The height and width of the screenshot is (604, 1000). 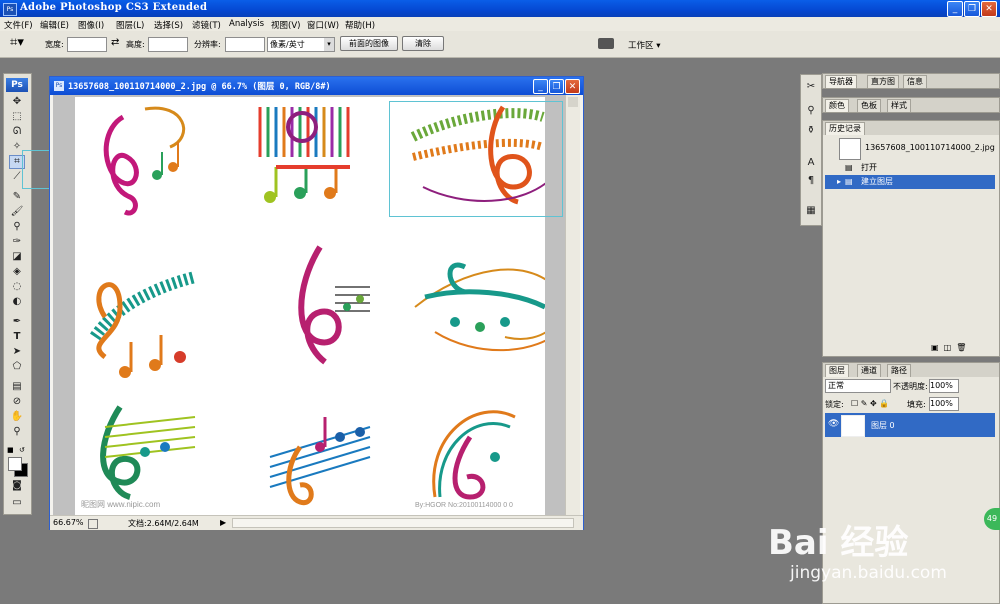 What do you see at coordinates (644, 45) in the screenshot?
I see `workspace-menu: 工作区 ▾` at bounding box center [644, 45].